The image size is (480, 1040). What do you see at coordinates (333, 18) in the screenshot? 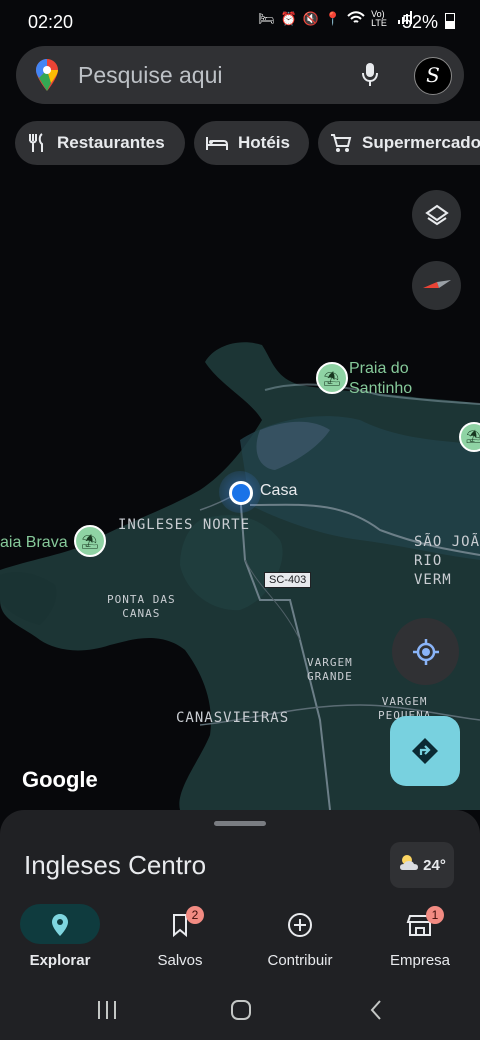
I see `location-icon: 📍` at bounding box center [333, 18].